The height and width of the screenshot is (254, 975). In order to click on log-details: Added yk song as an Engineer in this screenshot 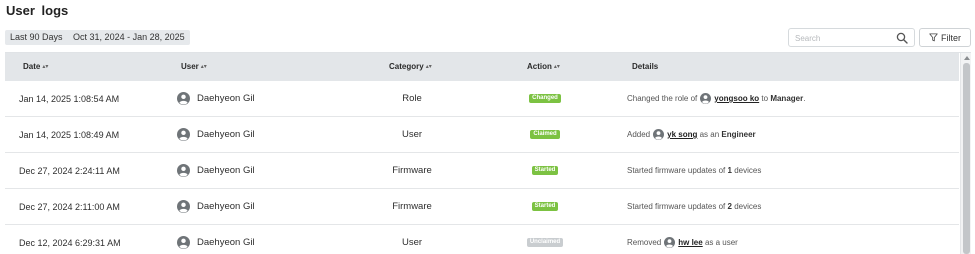, I will do `click(691, 134)`.